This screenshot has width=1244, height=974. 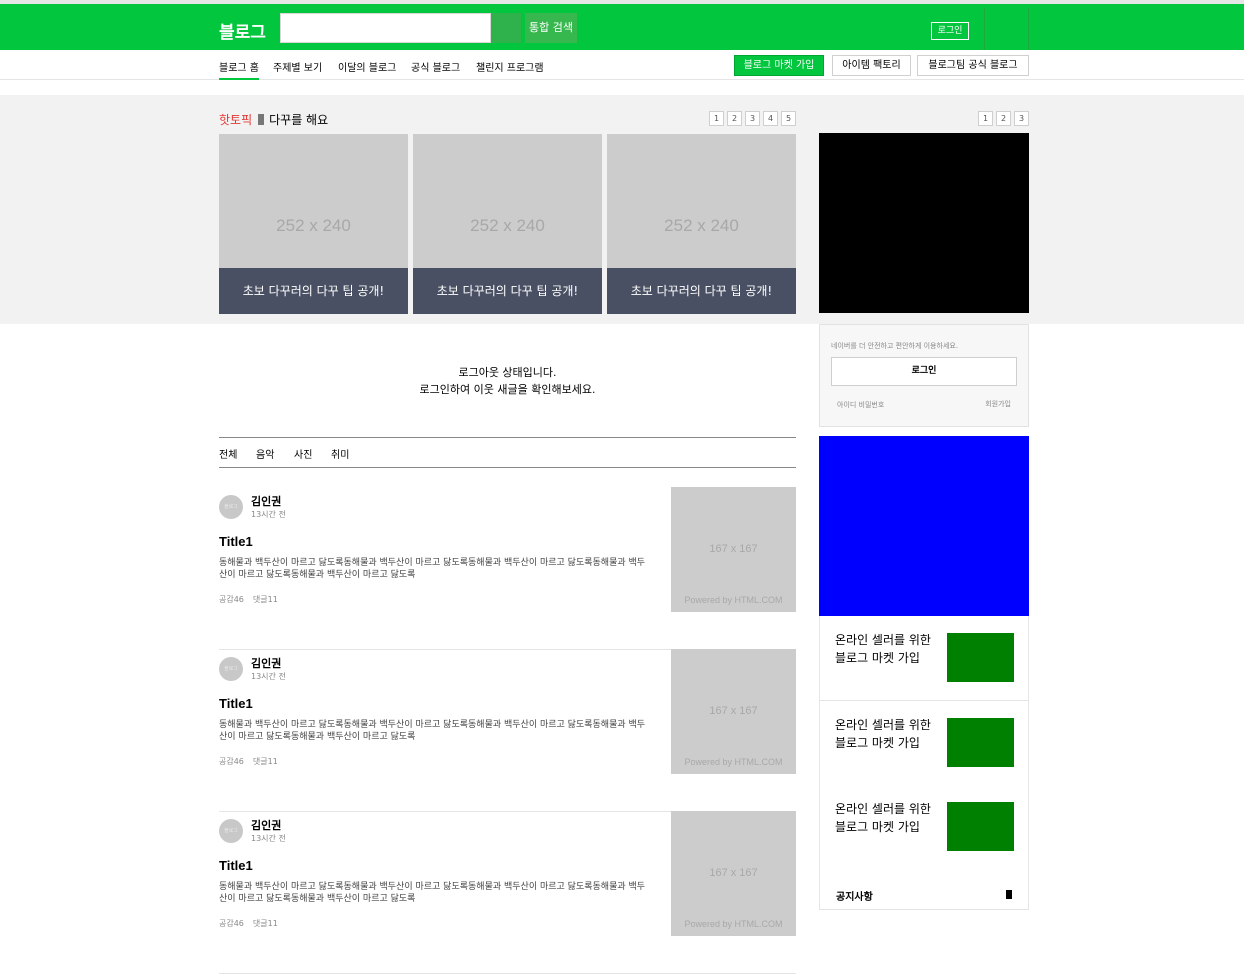 I want to click on page-button: 5, so click(x=788, y=118).